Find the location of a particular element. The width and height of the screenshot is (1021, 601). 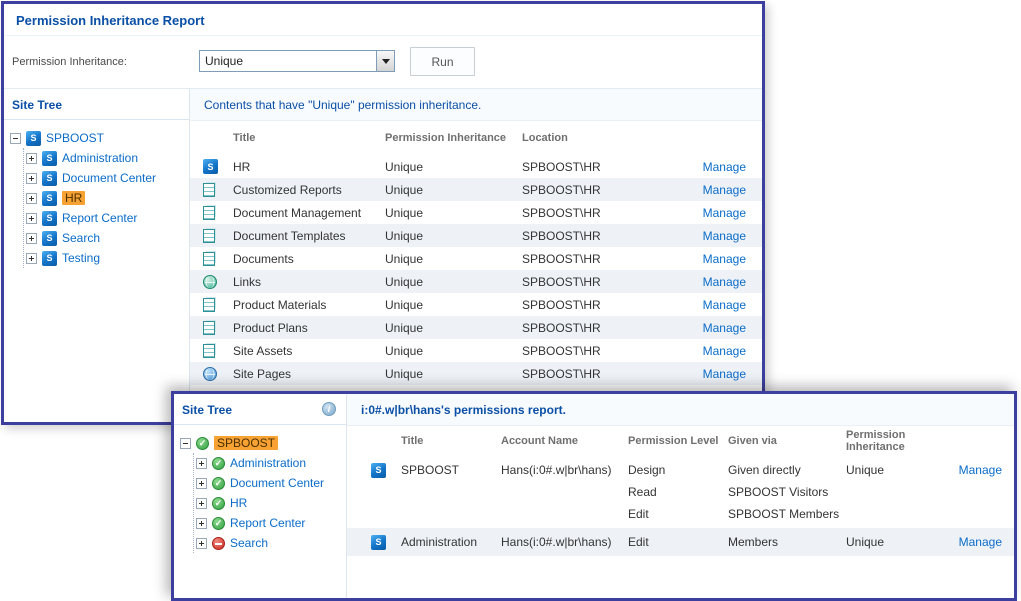

row-title: Site Assets is located at coordinates (263, 350).